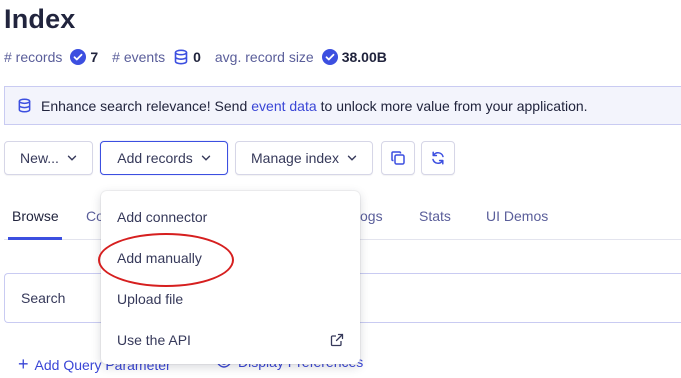 Image resolution: width=681 pixels, height=378 pixels. I want to click on menu-item-upload-file: Upload file, so click(230, 299).